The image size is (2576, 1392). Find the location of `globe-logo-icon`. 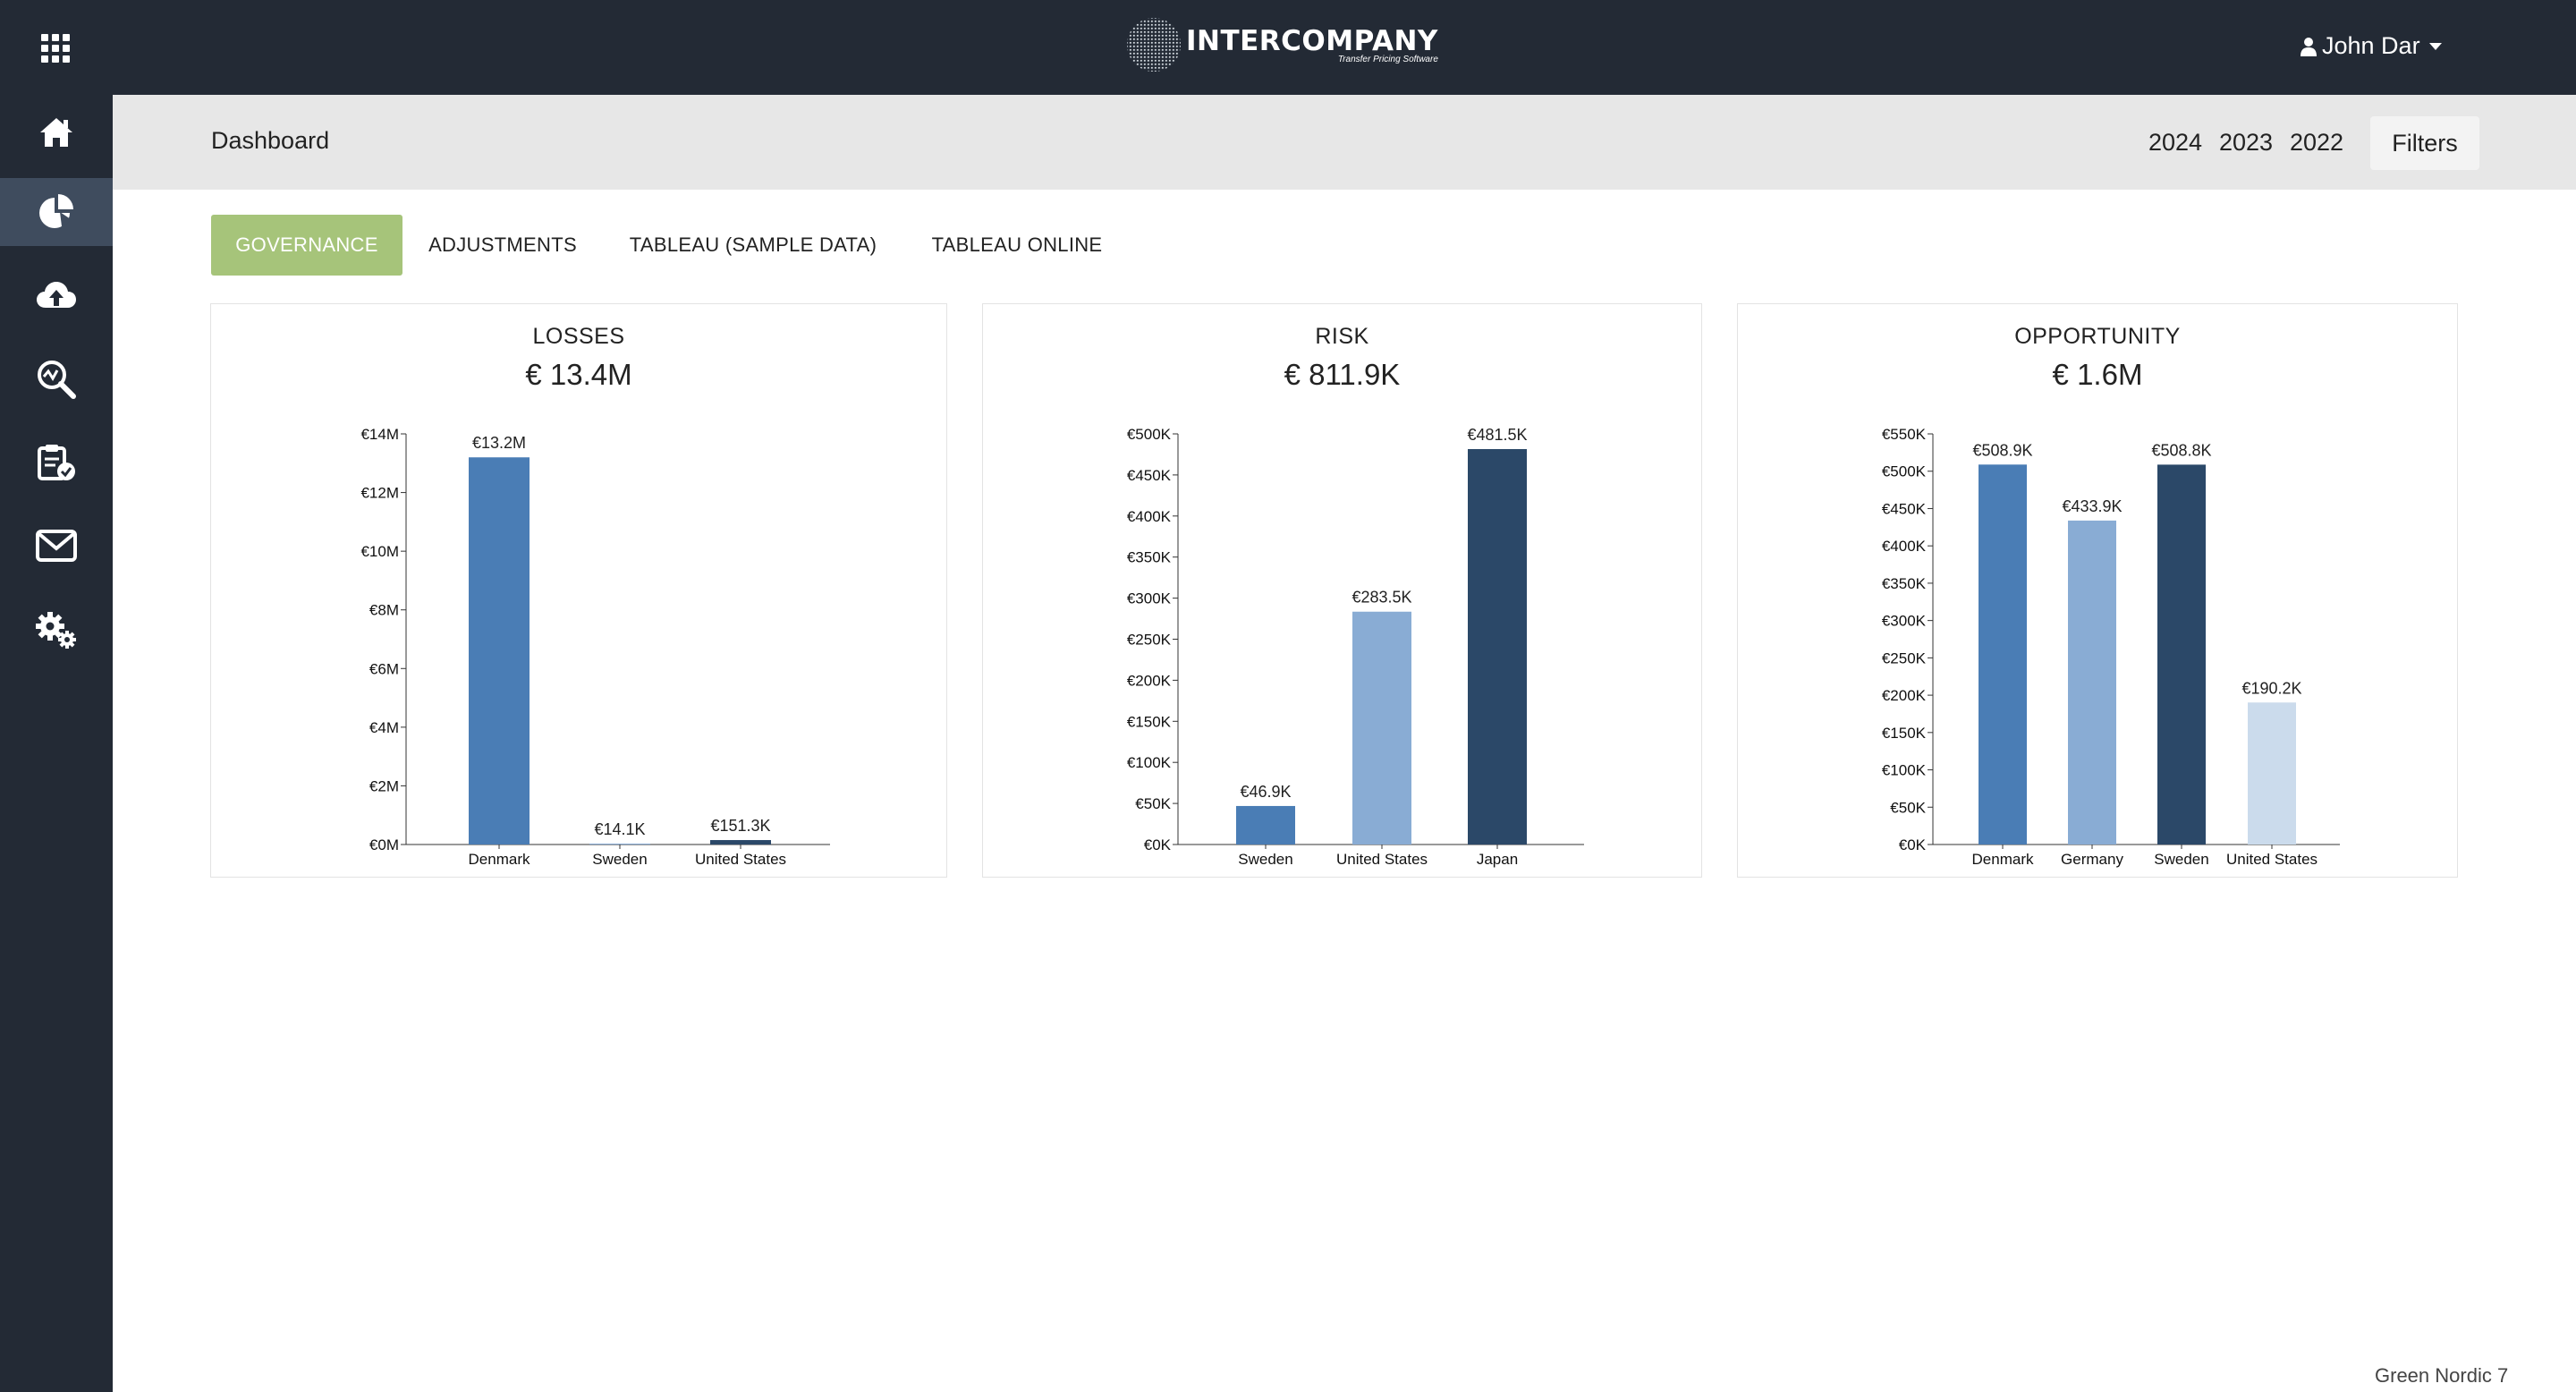

globe-logo-icon is located at coordinates (1154, 45).